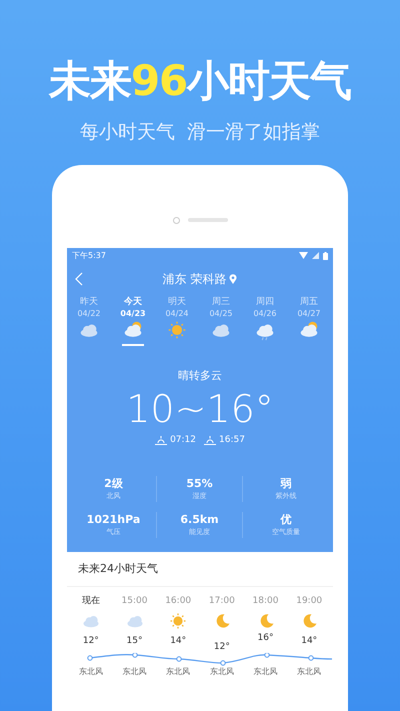  What do you see at coordinates (265, 327) in the screenshot?
I see `day-tab: 周四 04/26` at bounding box center [265, 327].